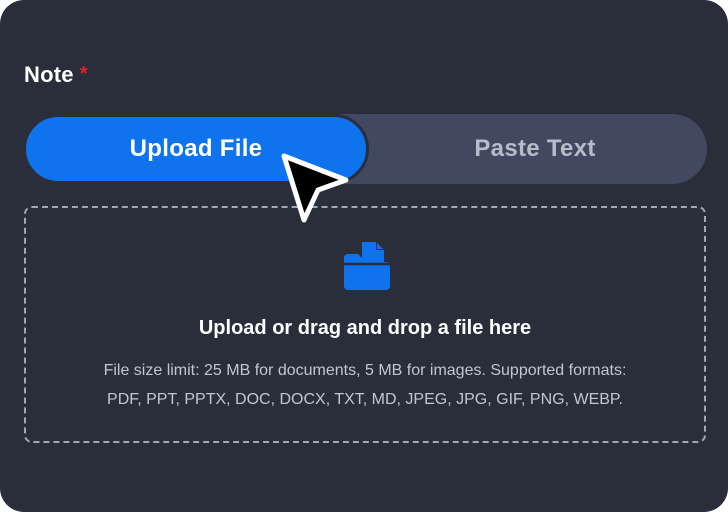  What do you see at coordinates (367, 266) in the screenshot?
I see `folder-document-icon` at bounding box center [367, 266].